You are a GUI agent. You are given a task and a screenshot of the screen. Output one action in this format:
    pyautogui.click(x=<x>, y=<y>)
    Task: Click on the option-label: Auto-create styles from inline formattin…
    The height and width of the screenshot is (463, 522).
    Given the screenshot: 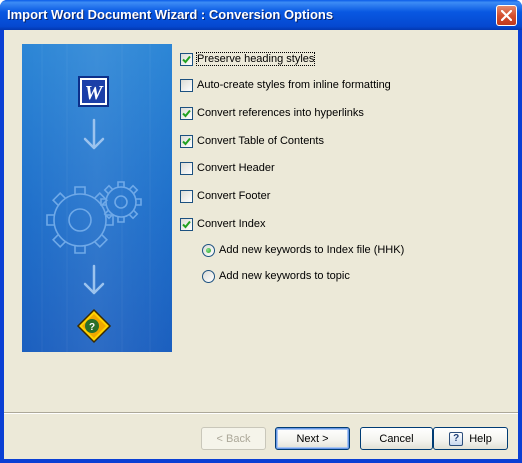 What is the action you would take?
    pyautogui.click(x=294, y=85)
    